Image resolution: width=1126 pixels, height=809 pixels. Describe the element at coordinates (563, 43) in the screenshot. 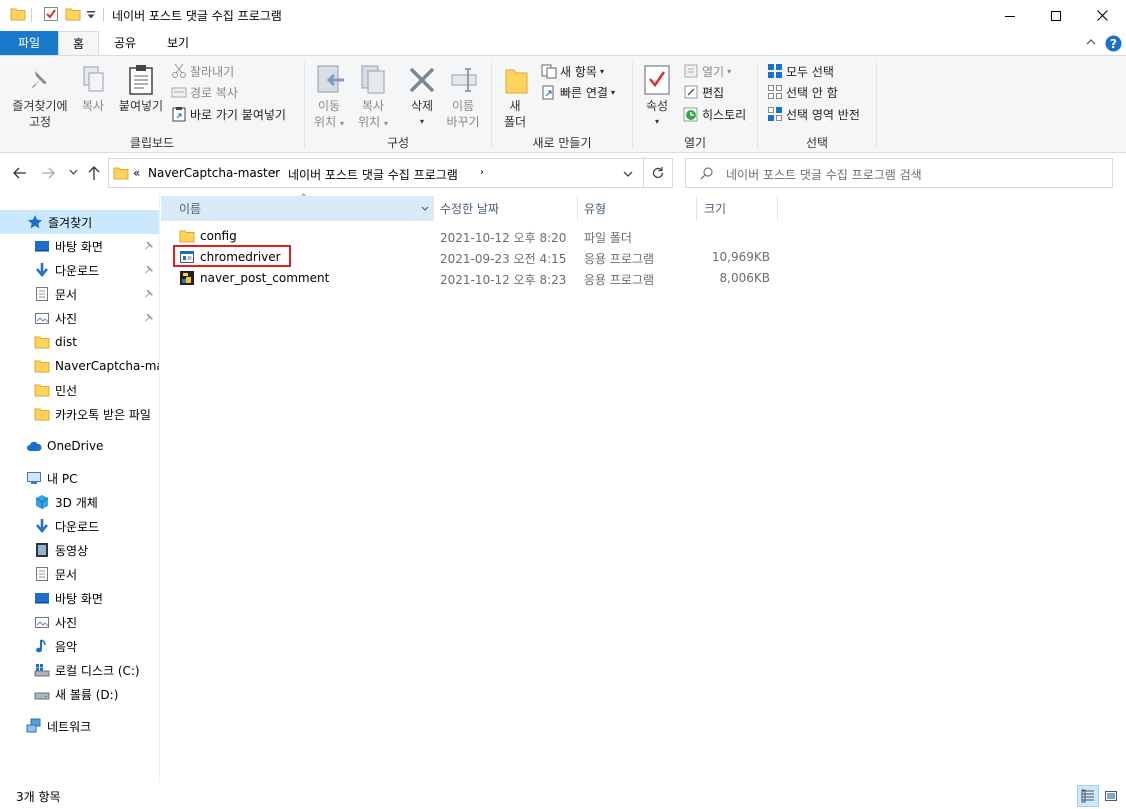

I see `ribbon-tabs: 파일 홈 공유 보기 ?` at that location.